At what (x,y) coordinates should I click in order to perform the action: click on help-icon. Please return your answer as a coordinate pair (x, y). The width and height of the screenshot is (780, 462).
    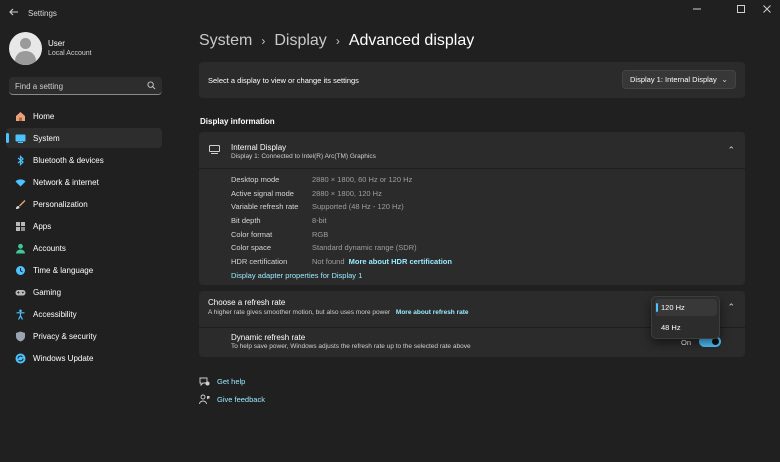
    Looking at the image, I should click on (204, 382).